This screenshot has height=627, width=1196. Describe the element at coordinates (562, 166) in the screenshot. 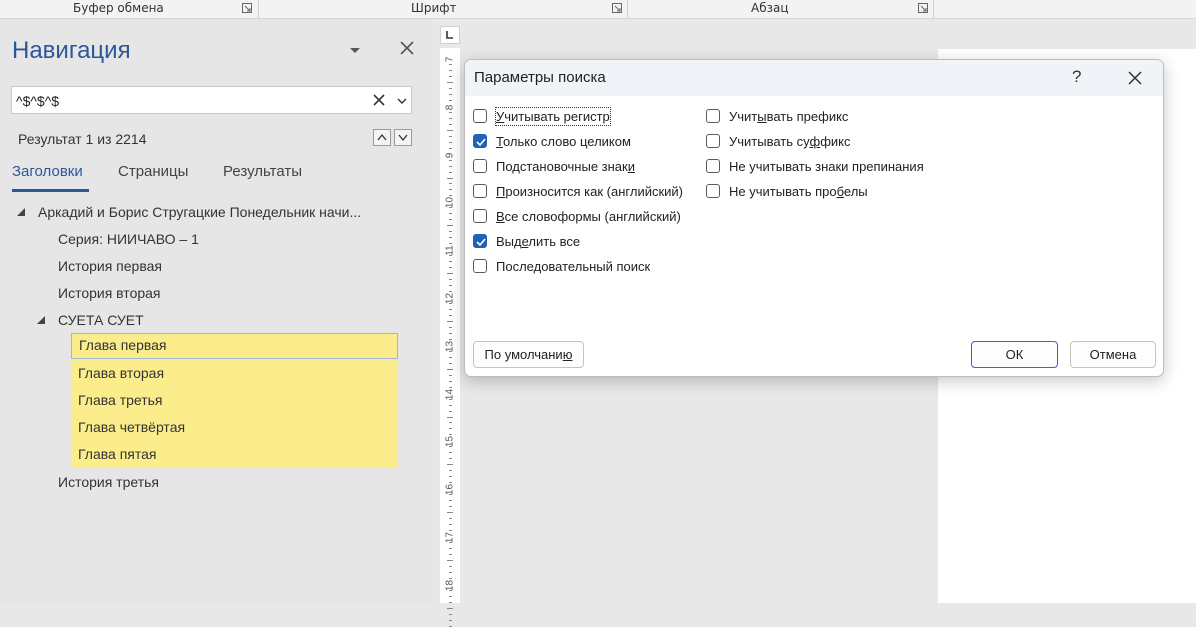

I see `label-text: Подстановочные знак` at that location.